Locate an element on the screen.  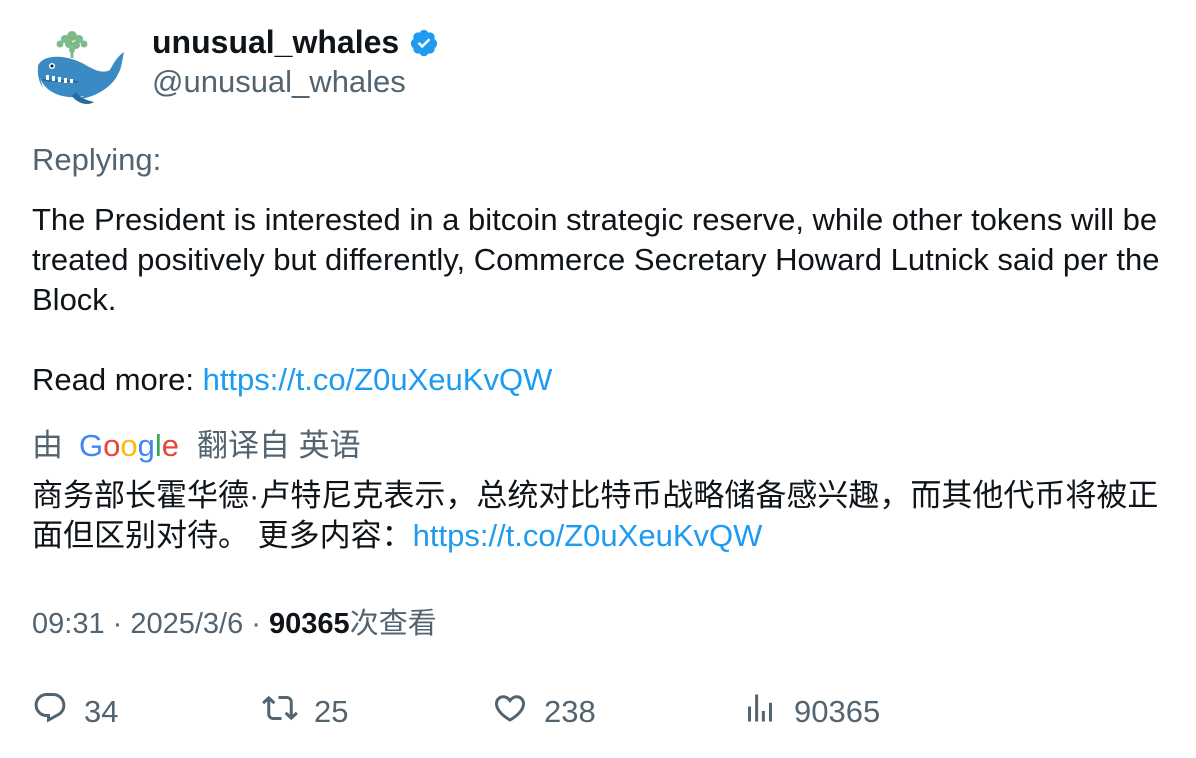
tweet-meta: 09:31 · 2025/3/6 · 90365次查看 is located at coordinates (234, 624).